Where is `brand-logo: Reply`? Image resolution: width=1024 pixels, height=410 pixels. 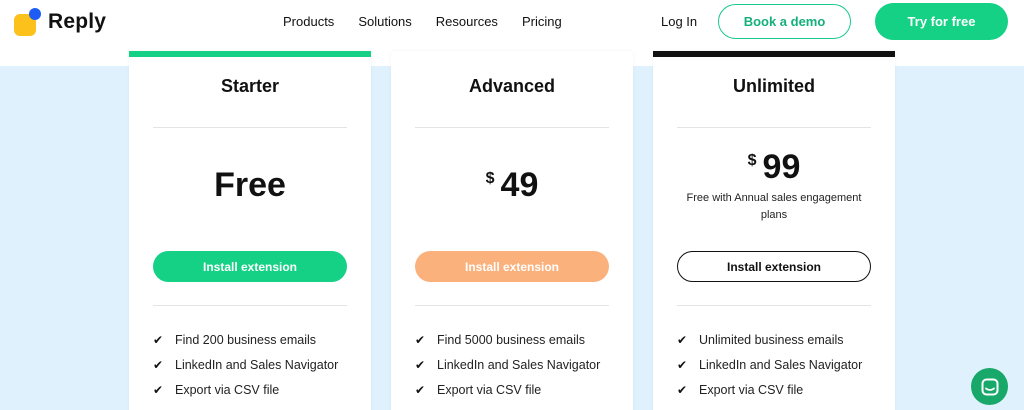 brand-logo: Reply is located at coordinates (60, 22).